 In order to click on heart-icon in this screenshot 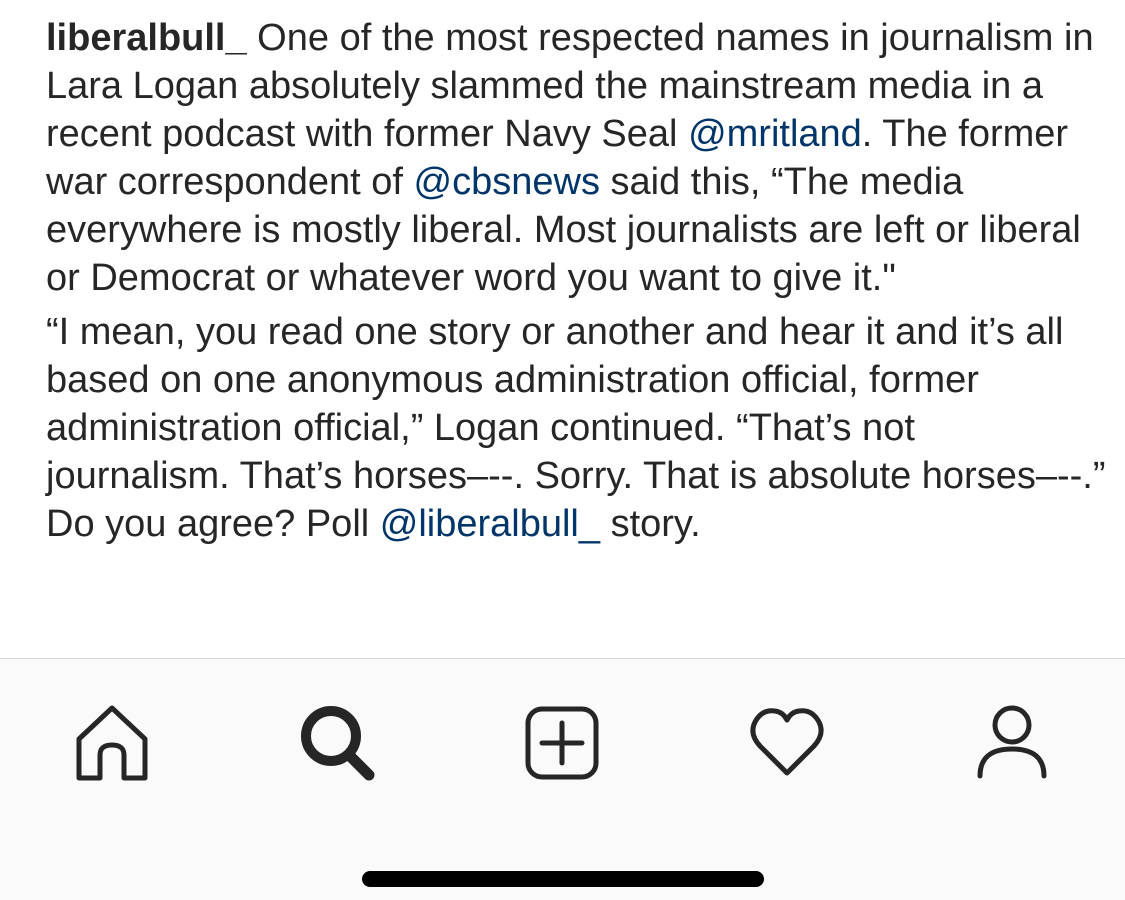, I will do `click(787, 742)`.